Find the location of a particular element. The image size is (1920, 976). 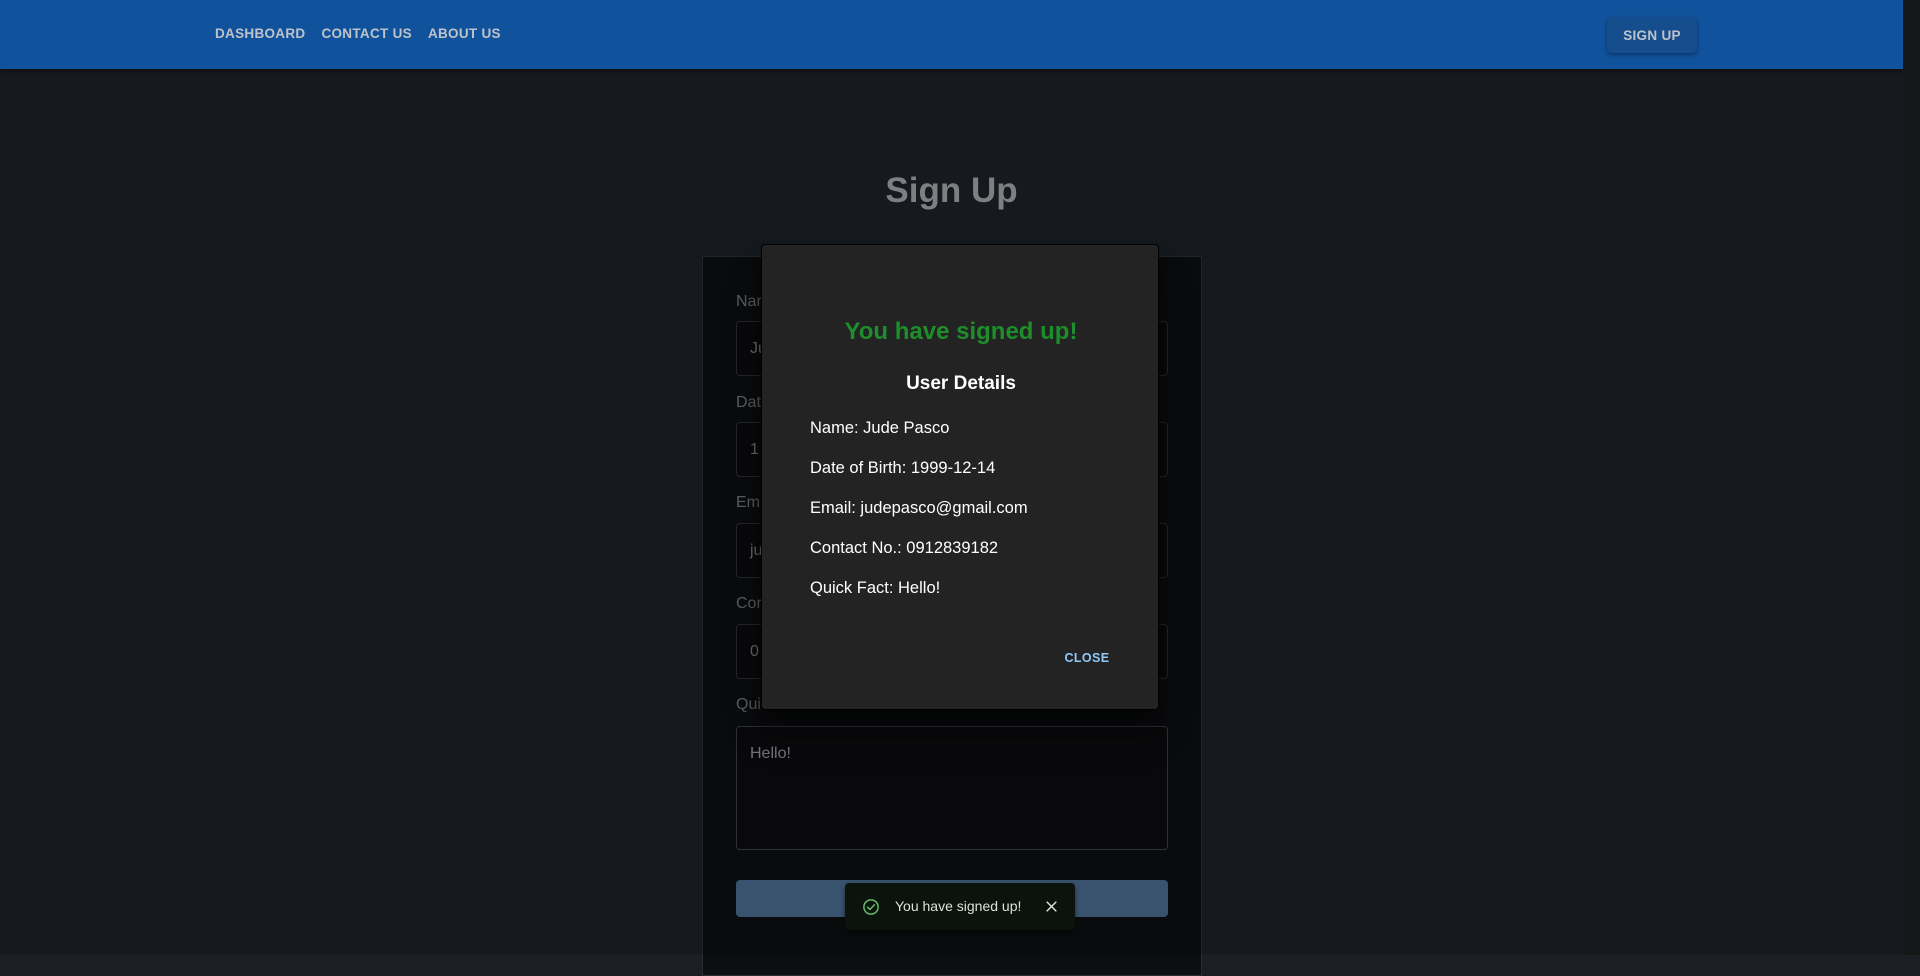

dialog-close-button: CLOSE is located at coordinates (1087, 658).